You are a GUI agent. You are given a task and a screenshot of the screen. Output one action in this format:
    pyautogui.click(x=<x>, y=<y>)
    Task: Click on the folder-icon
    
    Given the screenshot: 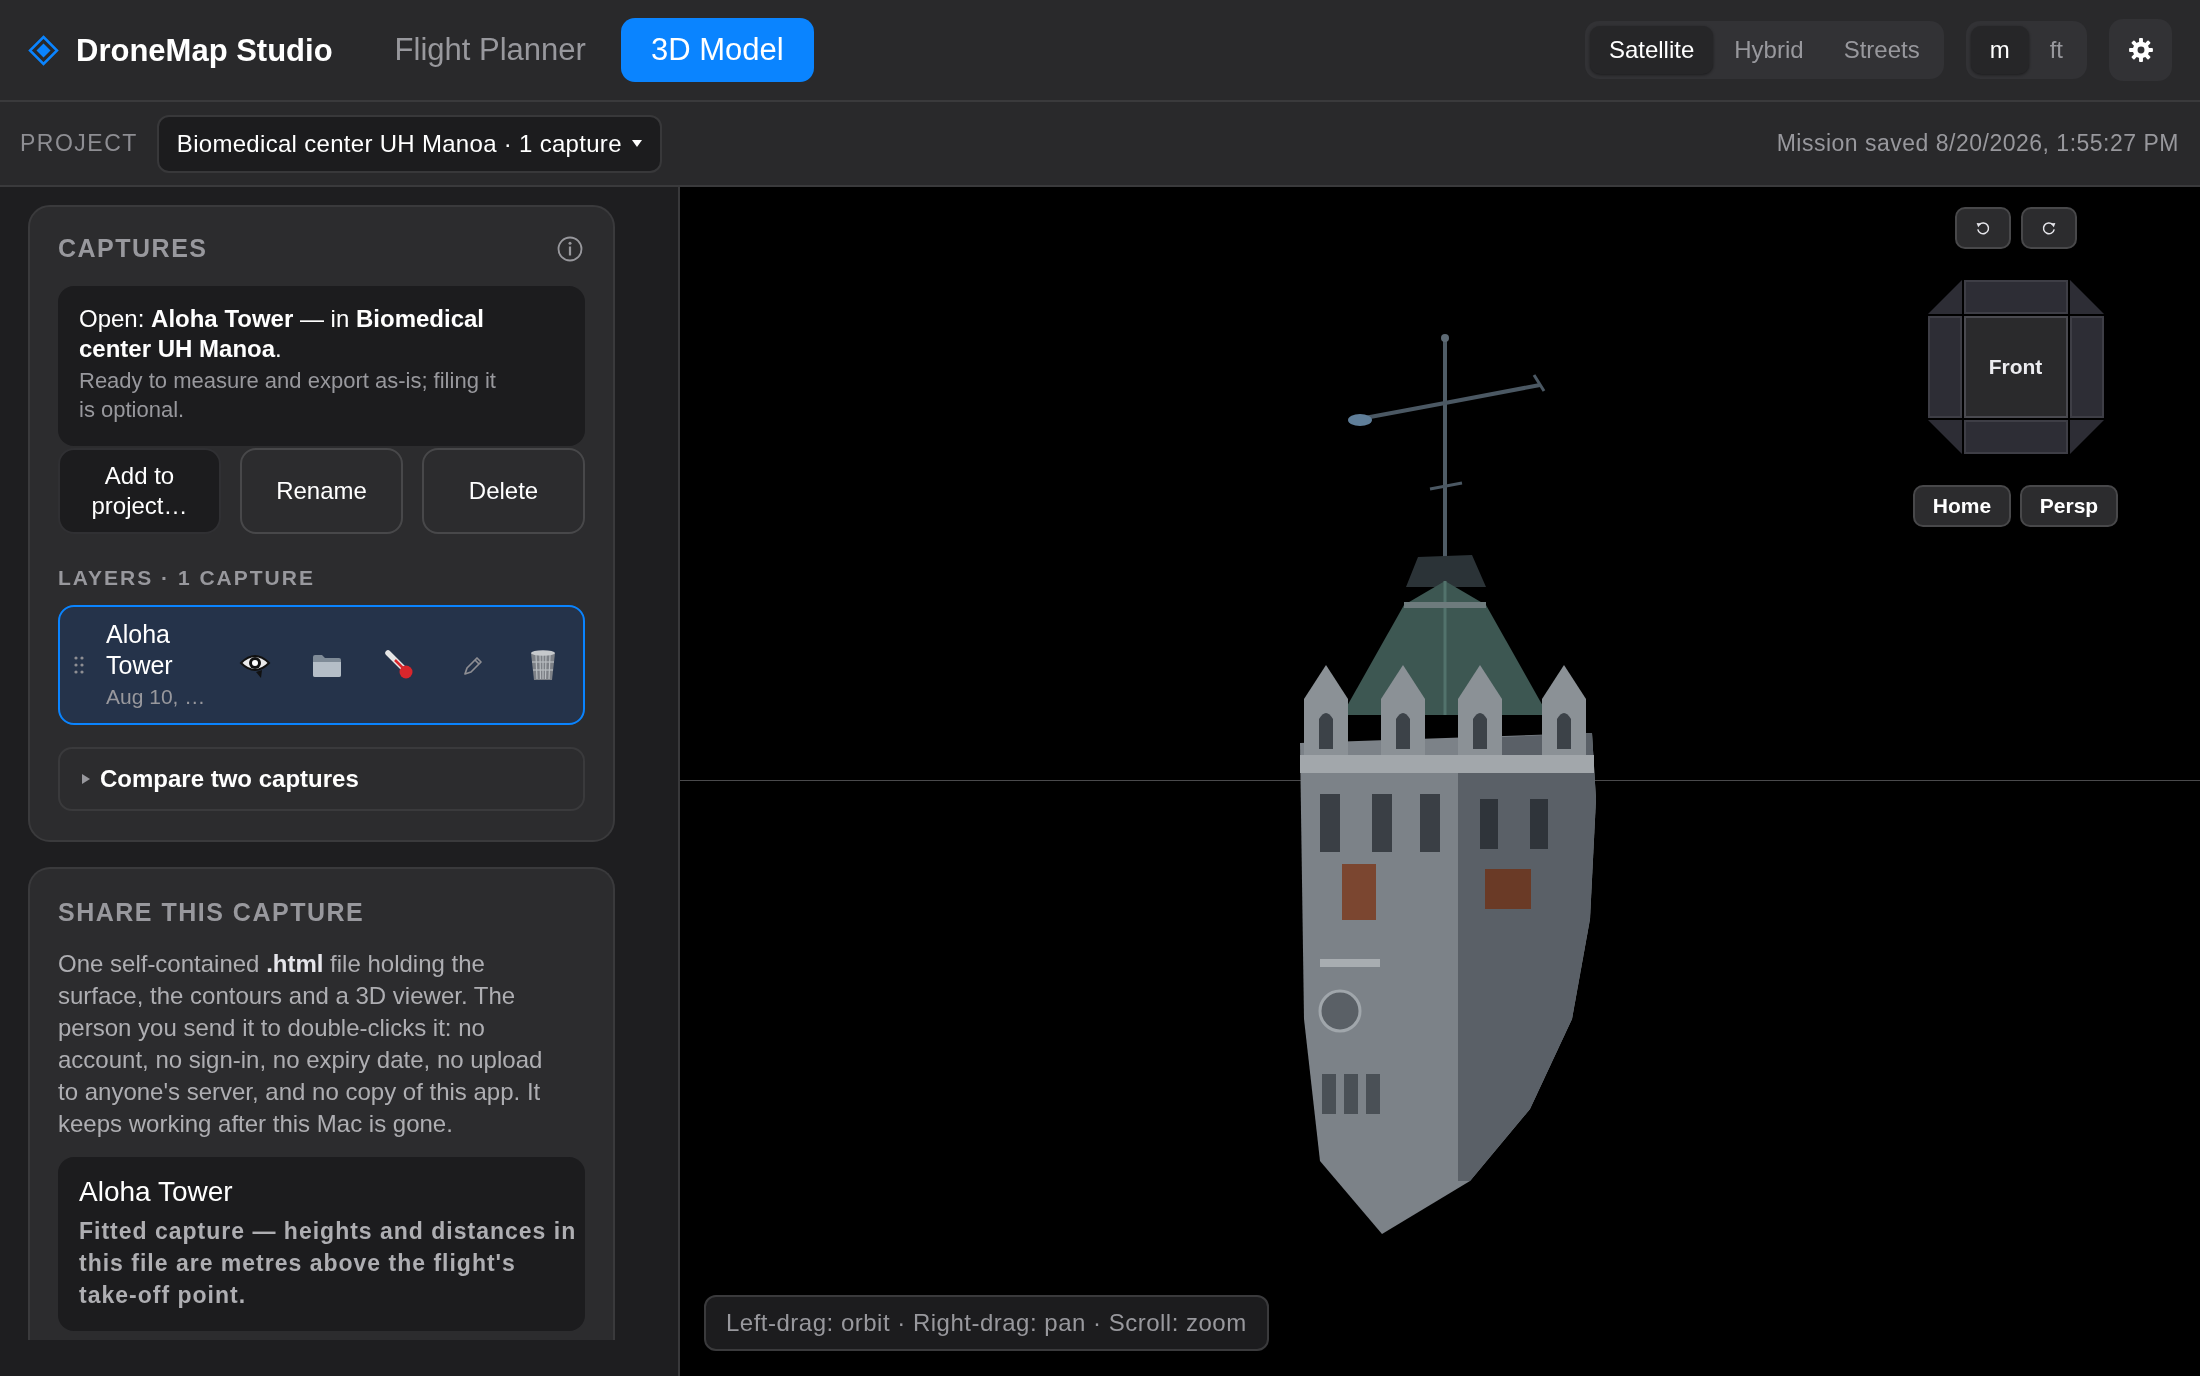 What is the action you would take?
    pyautogui.click(x=327, y=665)
    